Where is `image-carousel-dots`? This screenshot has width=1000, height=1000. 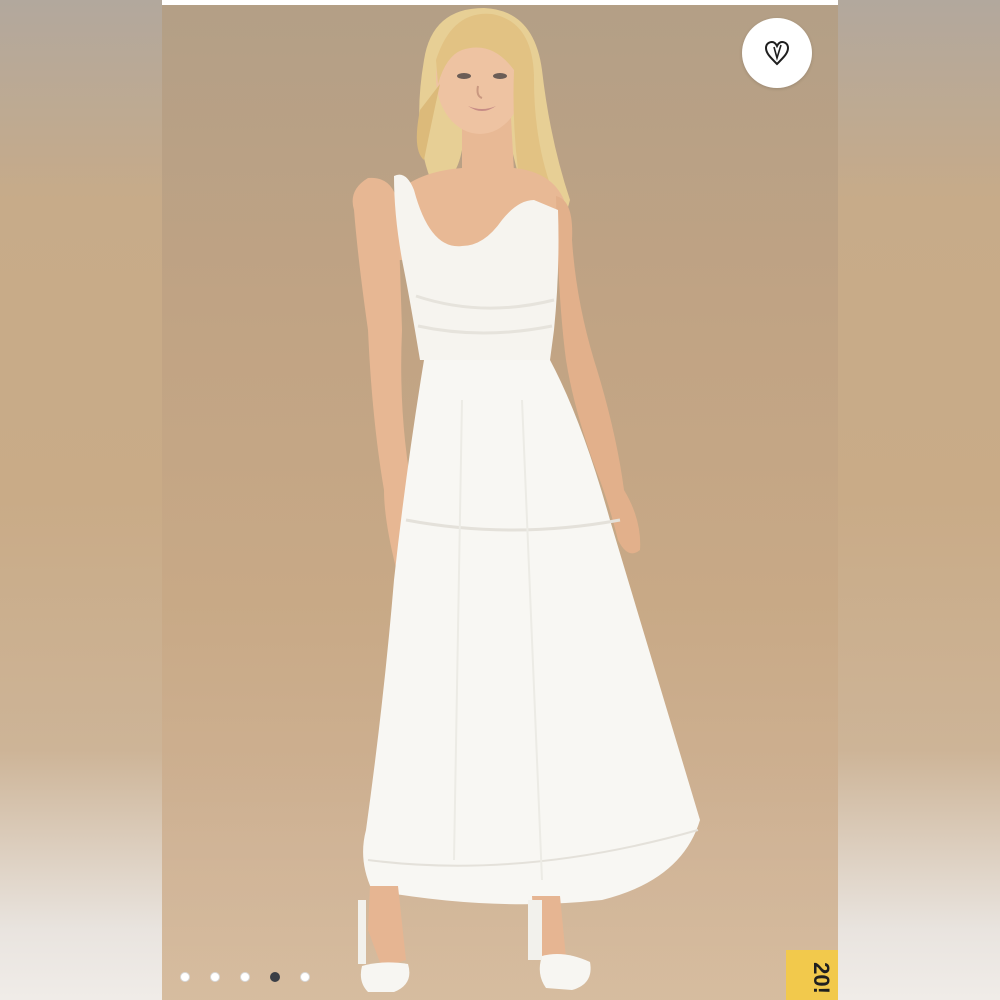 image-carousel-dots is located at coordinates (245, 977).